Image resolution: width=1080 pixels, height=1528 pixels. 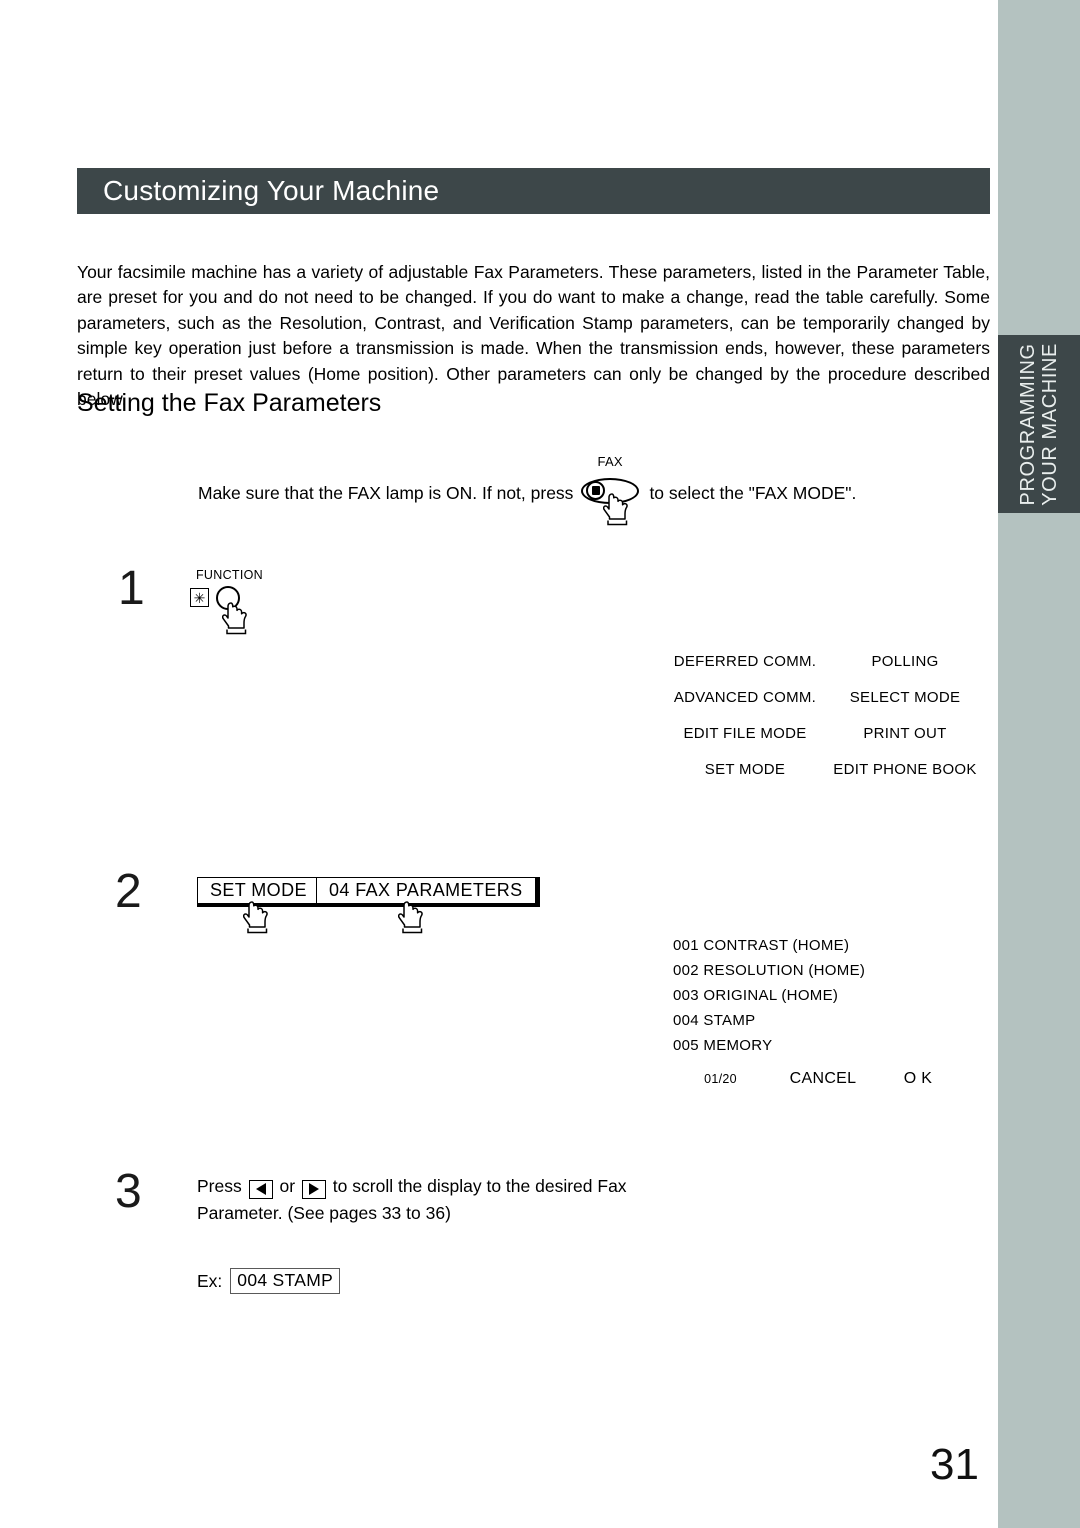 What do you see at coordinates (745, 697) in the screenshot?
I see `lcd-menu-item: ADVANCED COMM.` at bounding box center [745, 697].